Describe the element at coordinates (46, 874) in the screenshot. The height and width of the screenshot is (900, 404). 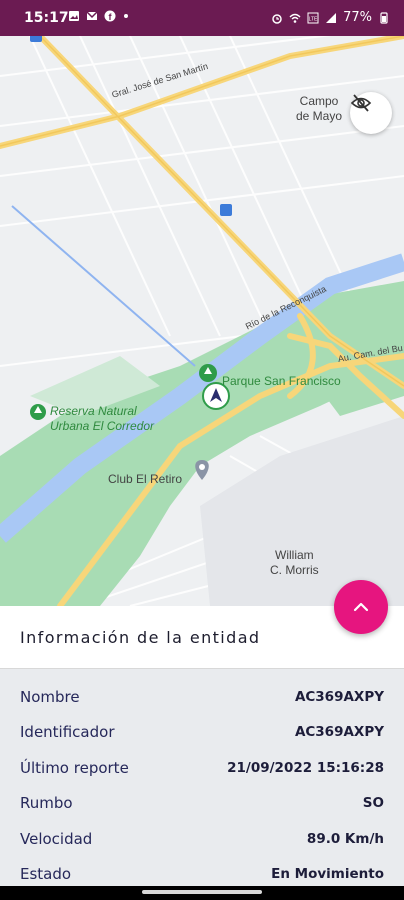
I see `detail-label: Estado` at that location.